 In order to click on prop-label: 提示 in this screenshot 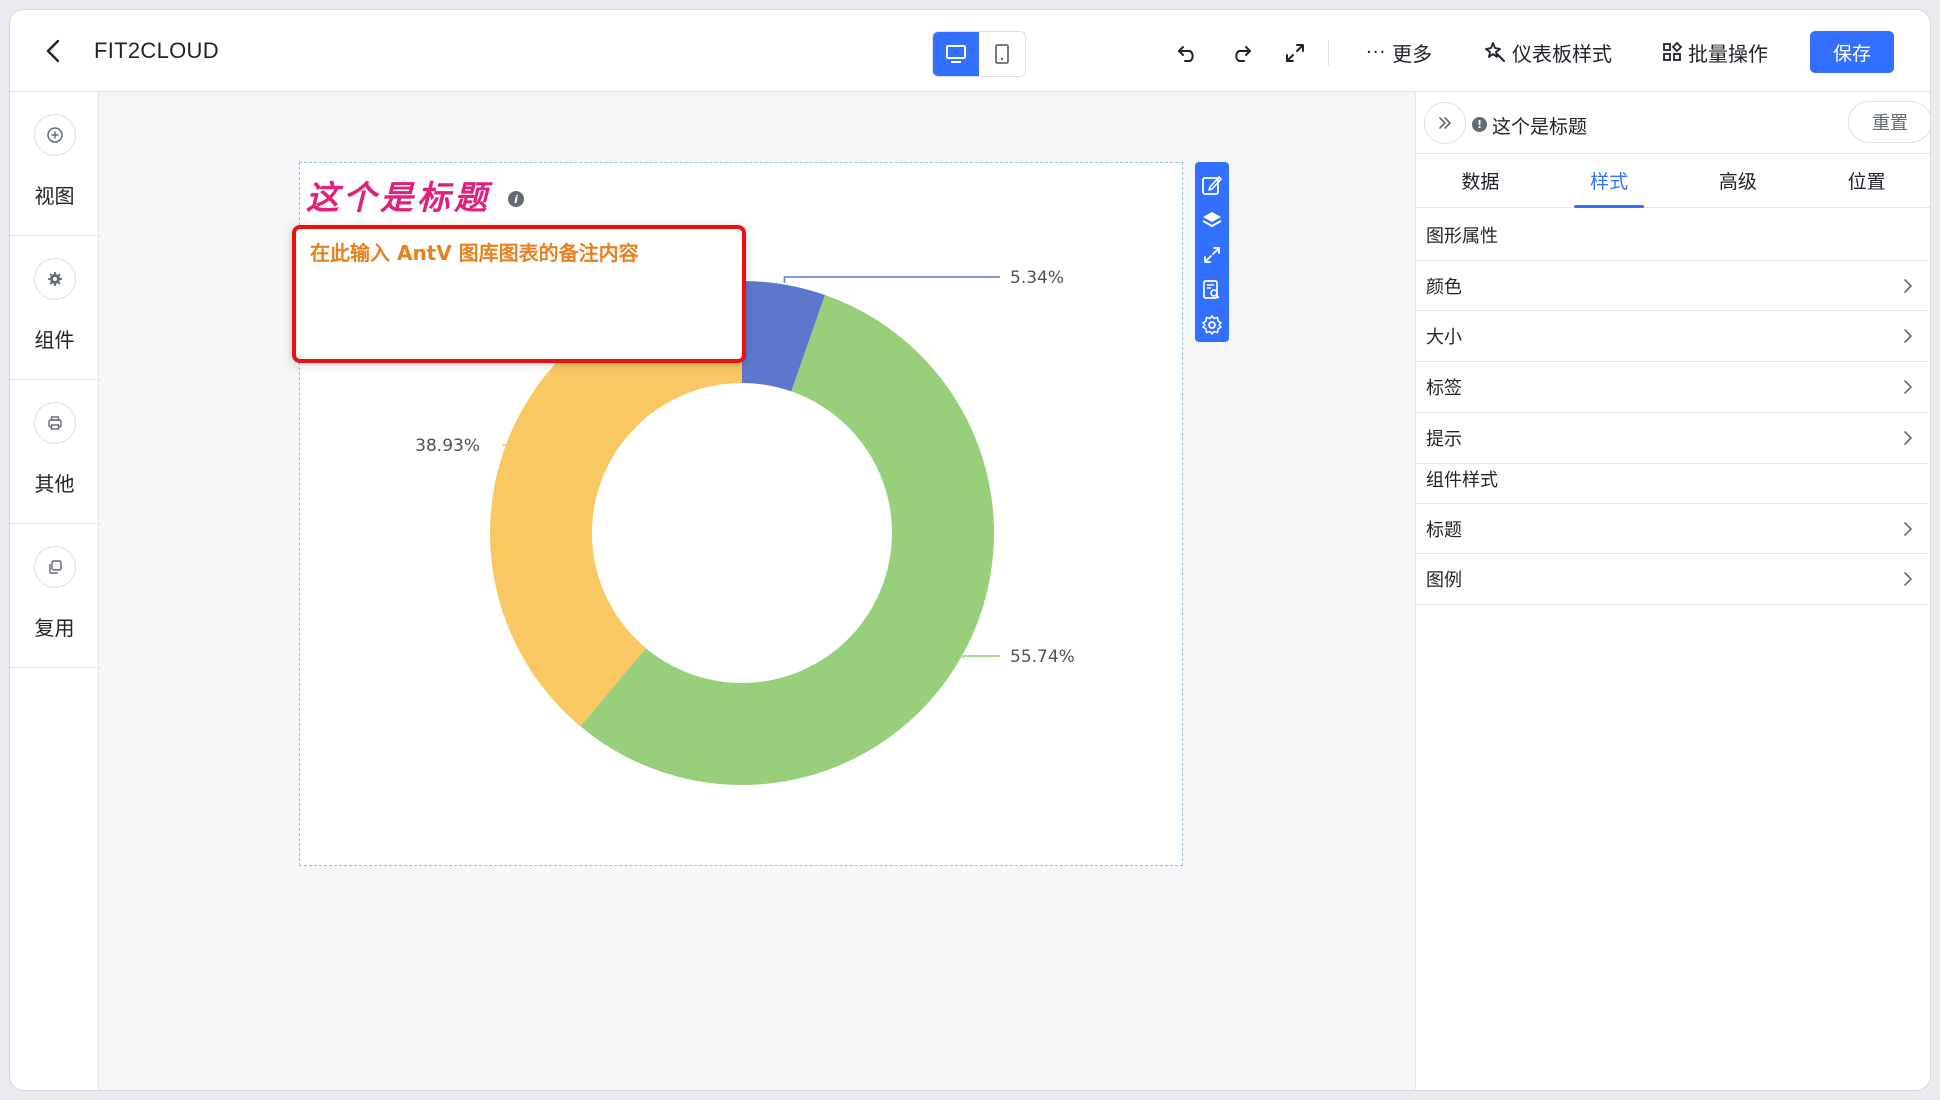, I will do `click(1444, 439)`.